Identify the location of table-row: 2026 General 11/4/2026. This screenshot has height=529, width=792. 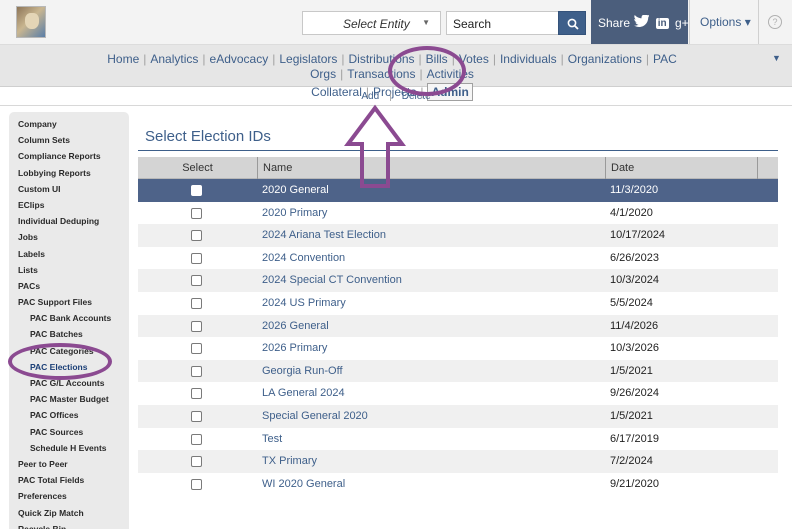
(458, 326).